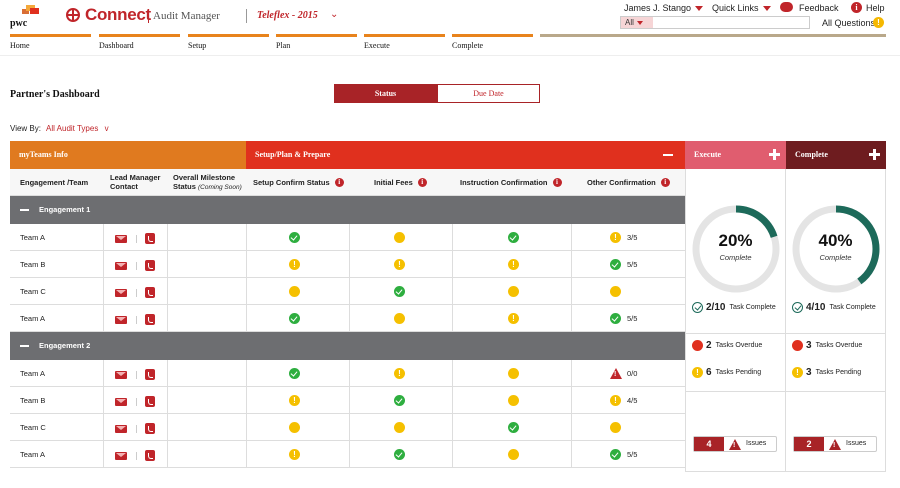  What do you see at coordinates (735, 444) in the screenshot?
I see `execute-issues-button: 4 ! Issues` at bounding box center [735, 444].